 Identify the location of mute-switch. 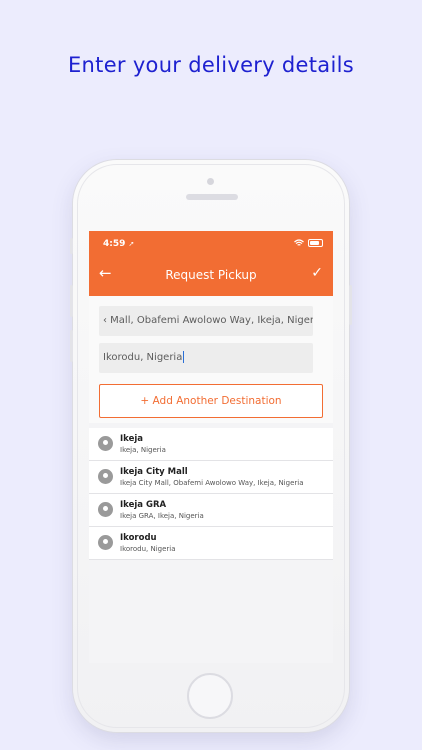
(71, 246).